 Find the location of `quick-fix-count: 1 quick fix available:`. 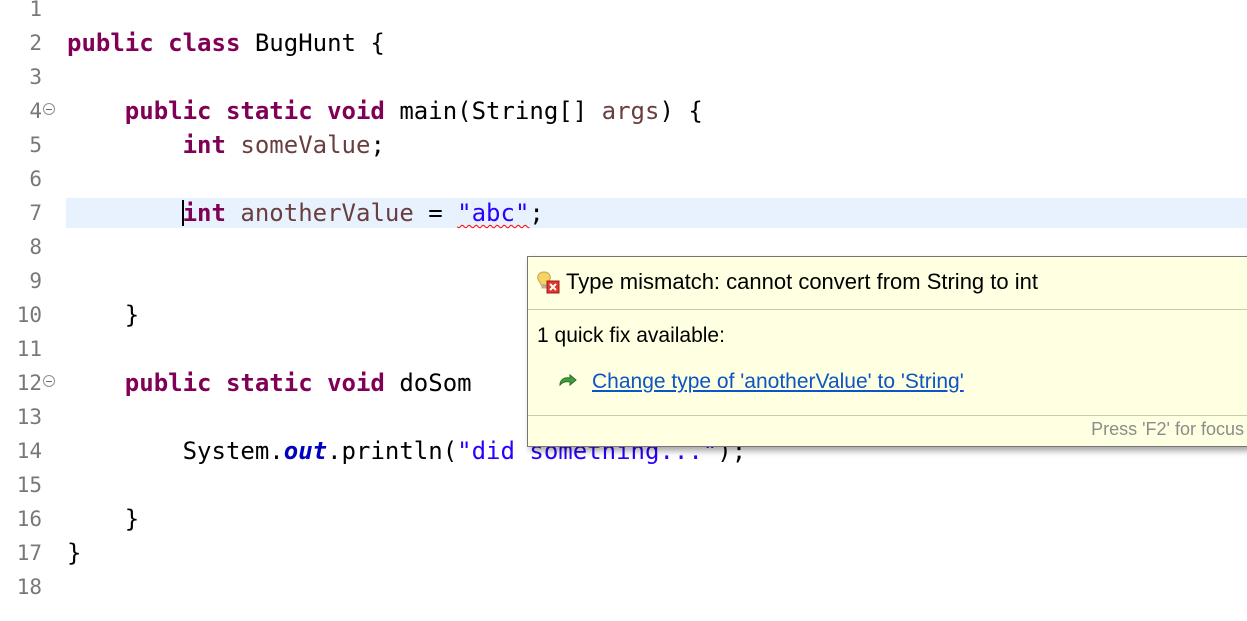

quick-fix-count: 1 quick fix available: is located at coordinates (631, 335).